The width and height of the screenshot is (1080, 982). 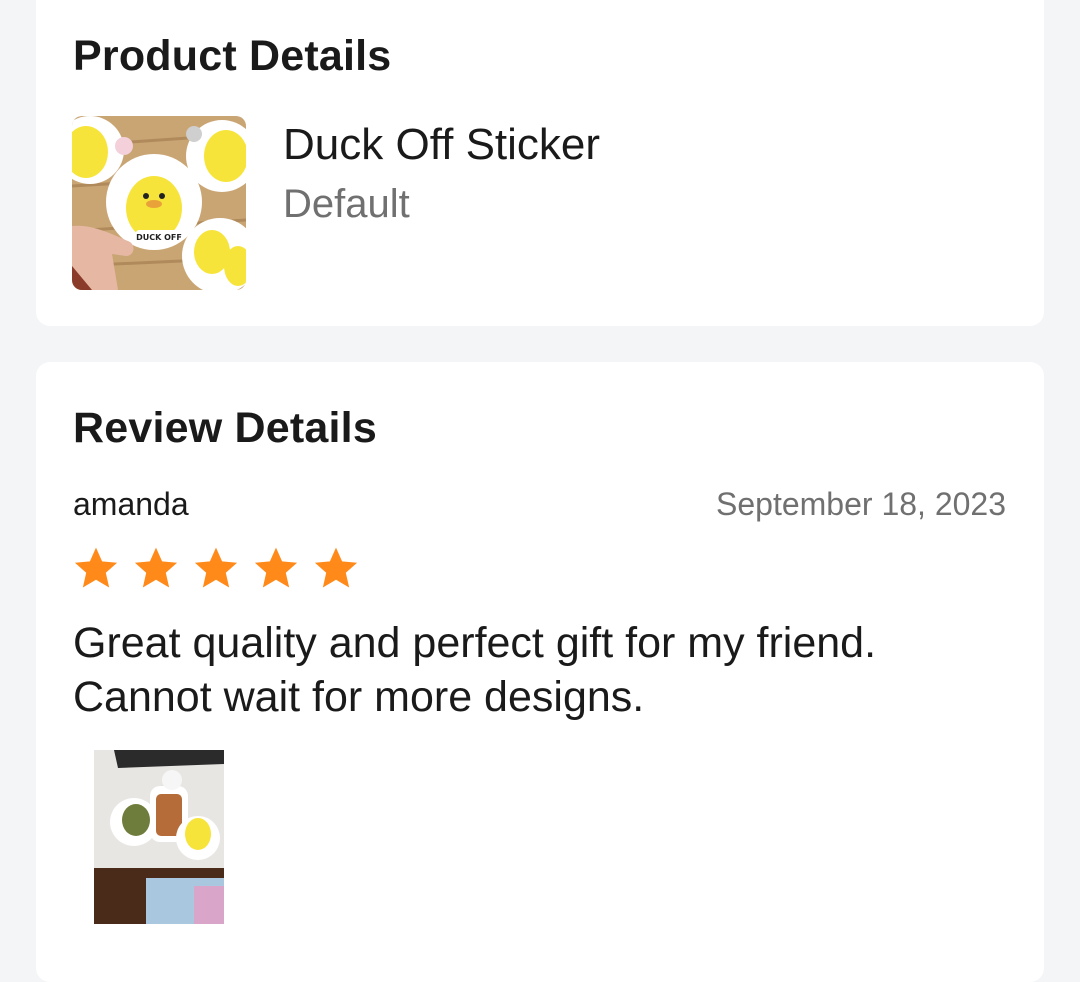 What do you see at coordinates (159, 203) in the screenshot?
I see `product-thumbnail: DUCK OFF` at bounding box center [159, 203].